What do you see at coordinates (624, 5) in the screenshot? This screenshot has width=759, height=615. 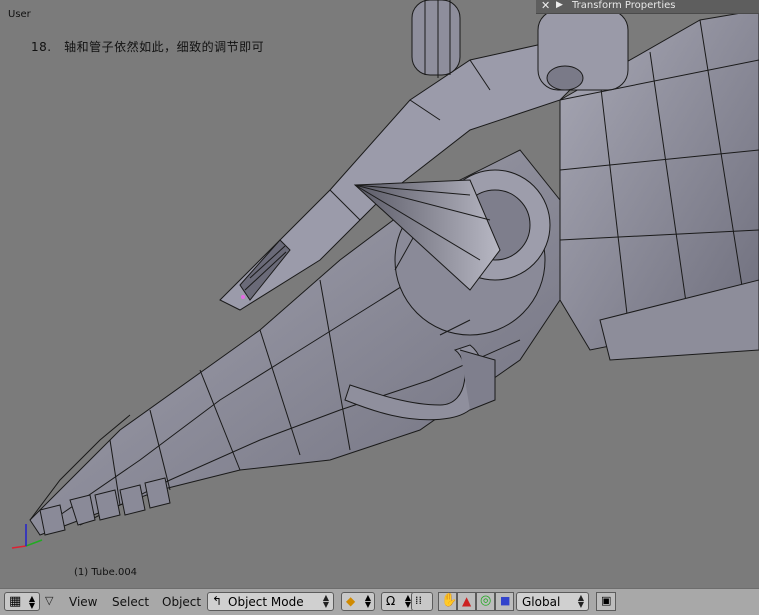 I see `panel-title: Transform Properties` at bounding box center [624, 5].